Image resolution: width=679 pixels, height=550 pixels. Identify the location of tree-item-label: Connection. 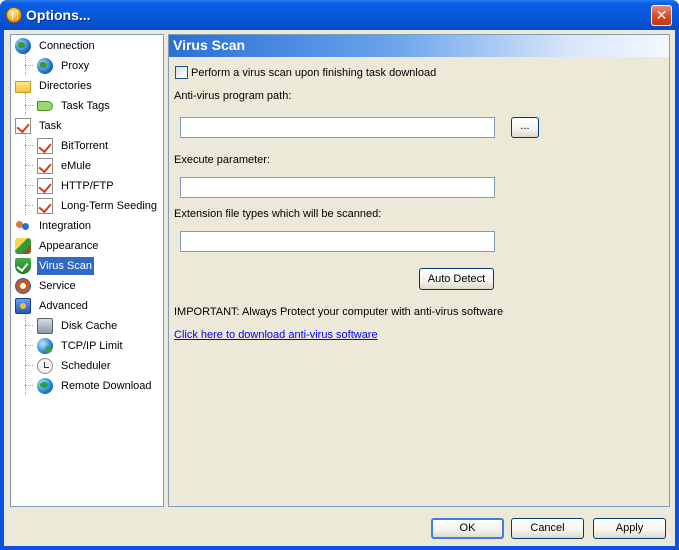
(67, 46).